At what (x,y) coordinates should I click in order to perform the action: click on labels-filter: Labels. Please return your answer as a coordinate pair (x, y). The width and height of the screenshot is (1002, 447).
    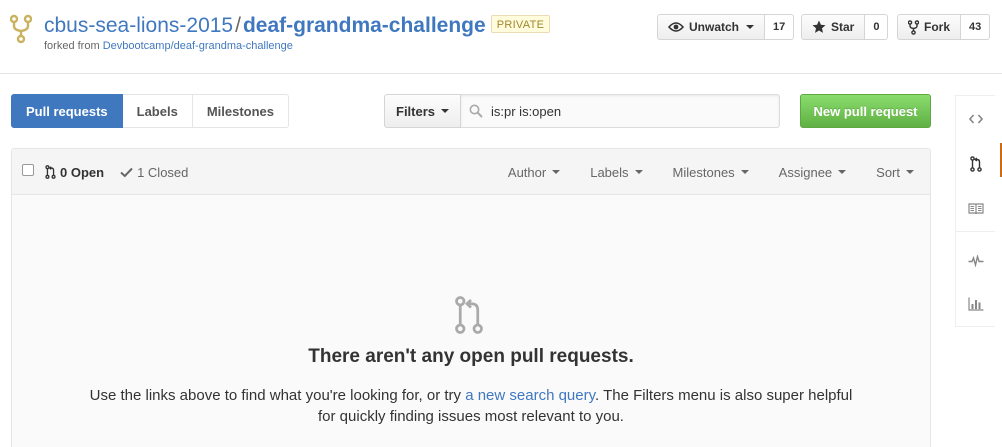
    Looking at the image, I should click on (616, 172).